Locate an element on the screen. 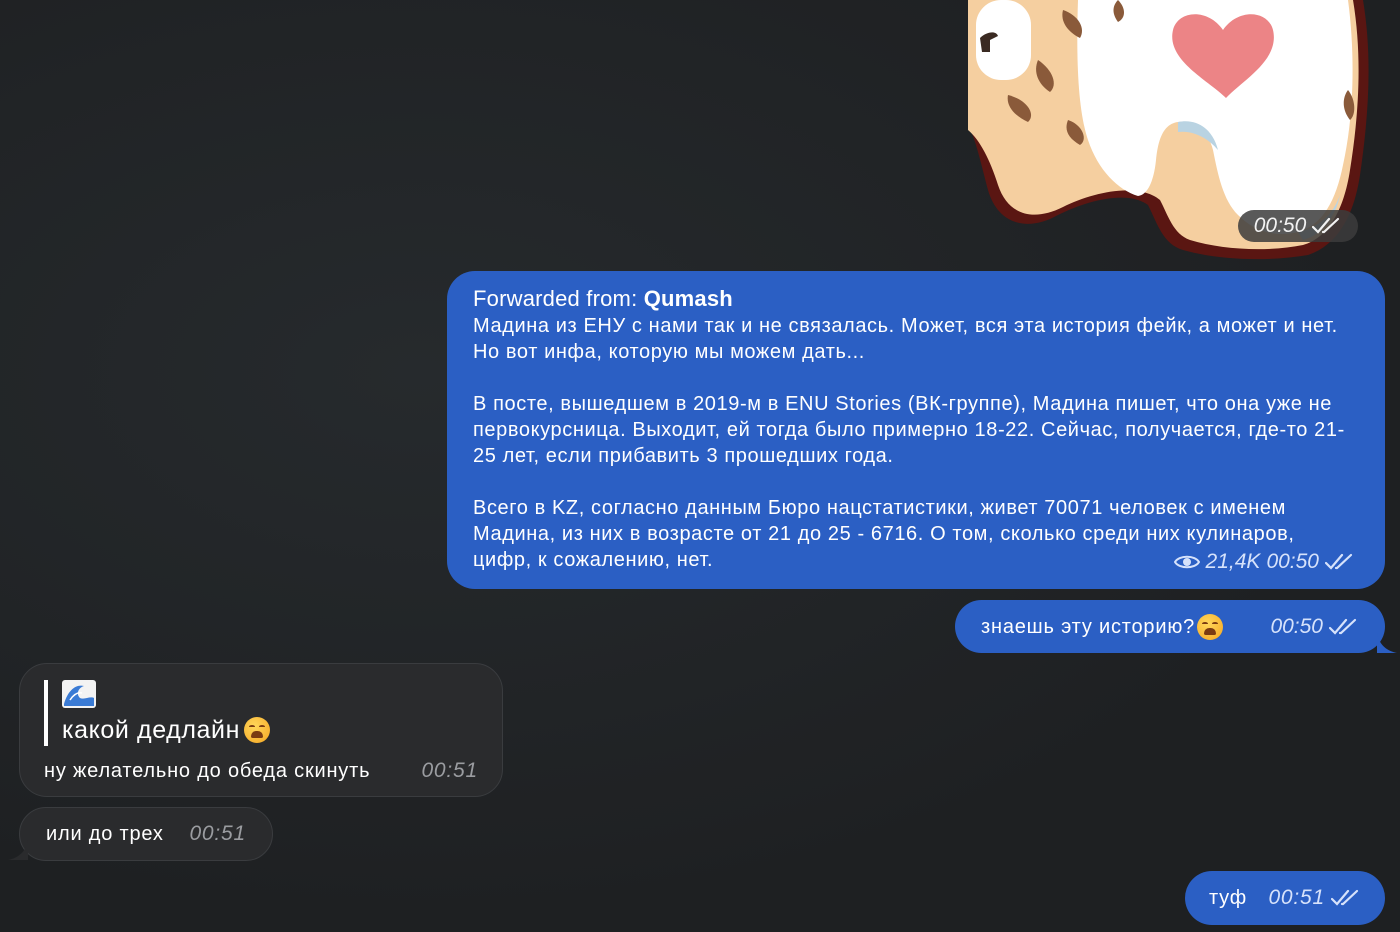 Image resolution: width=1400 pixels, height=932 pixels. incoming-message: или до трех 00:51 is located at coordinates (140, 834).